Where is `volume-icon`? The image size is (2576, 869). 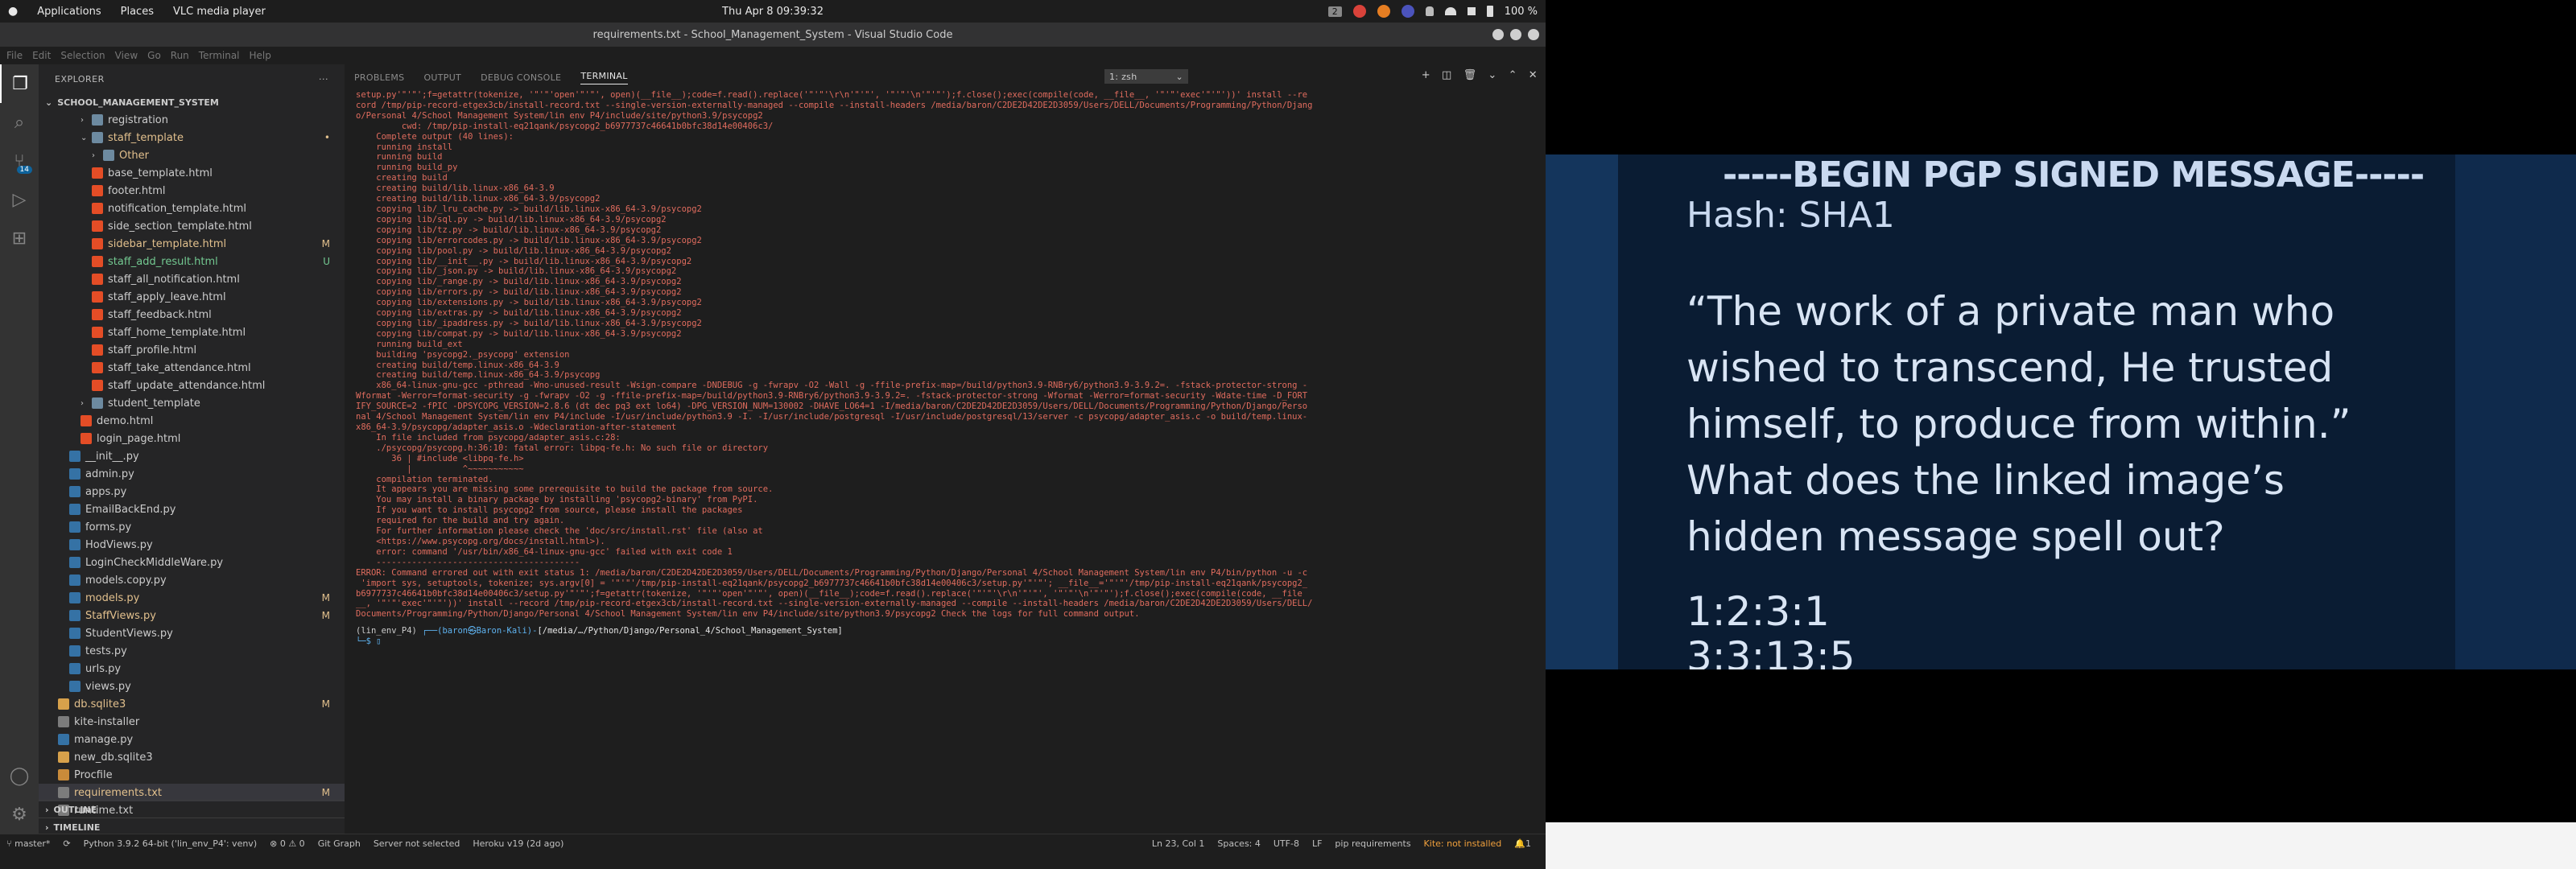 volume-icon is located at coordinates (1471, 11).